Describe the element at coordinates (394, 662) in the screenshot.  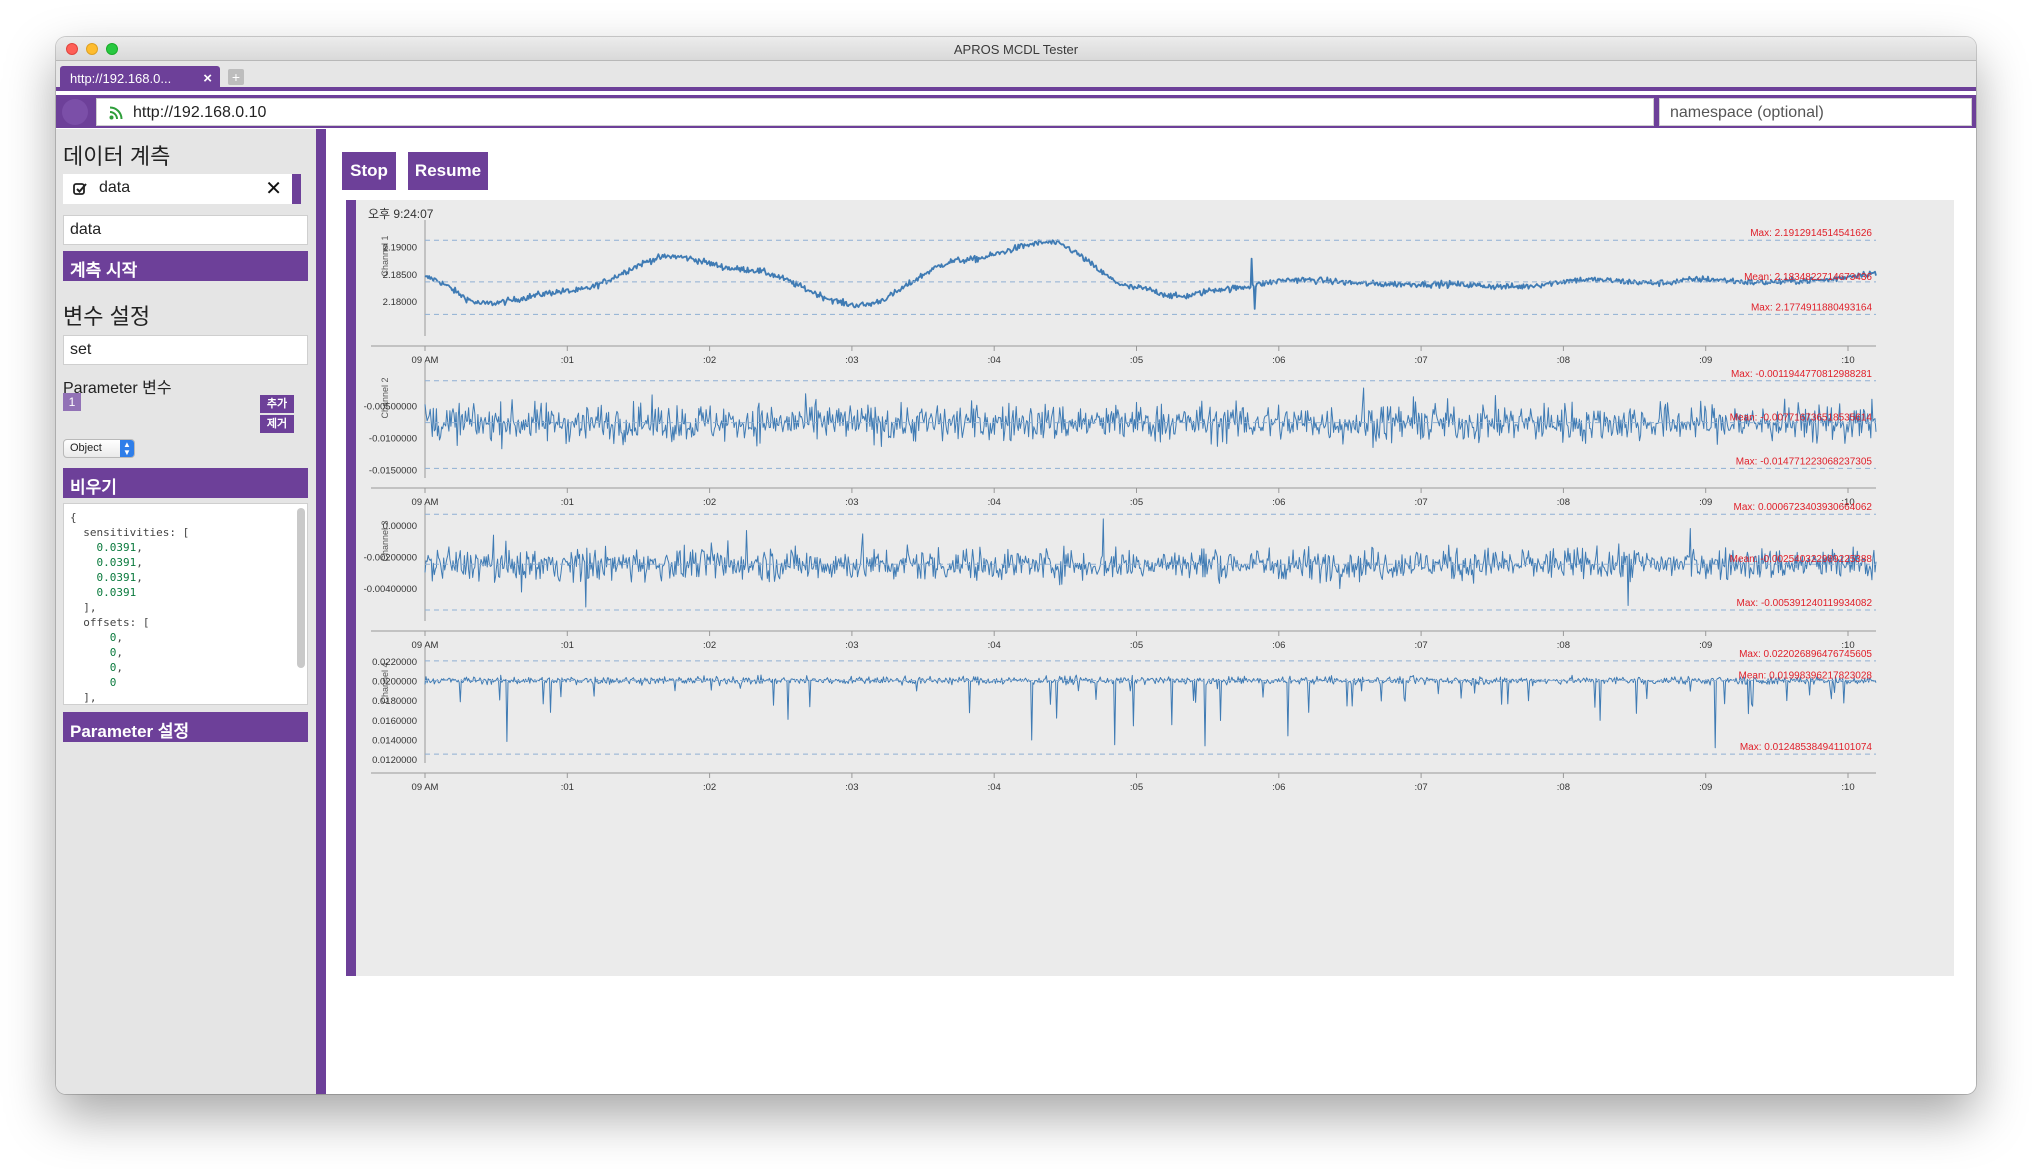
I see `y-tick-label: 0.0220000` at that location.